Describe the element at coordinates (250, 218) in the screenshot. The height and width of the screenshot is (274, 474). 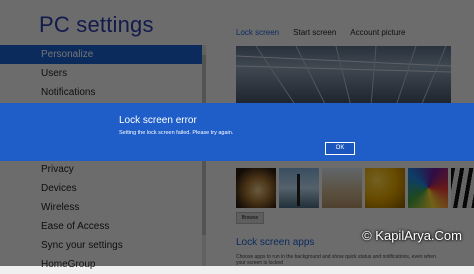
I see `browse-button: Browse` at that location.